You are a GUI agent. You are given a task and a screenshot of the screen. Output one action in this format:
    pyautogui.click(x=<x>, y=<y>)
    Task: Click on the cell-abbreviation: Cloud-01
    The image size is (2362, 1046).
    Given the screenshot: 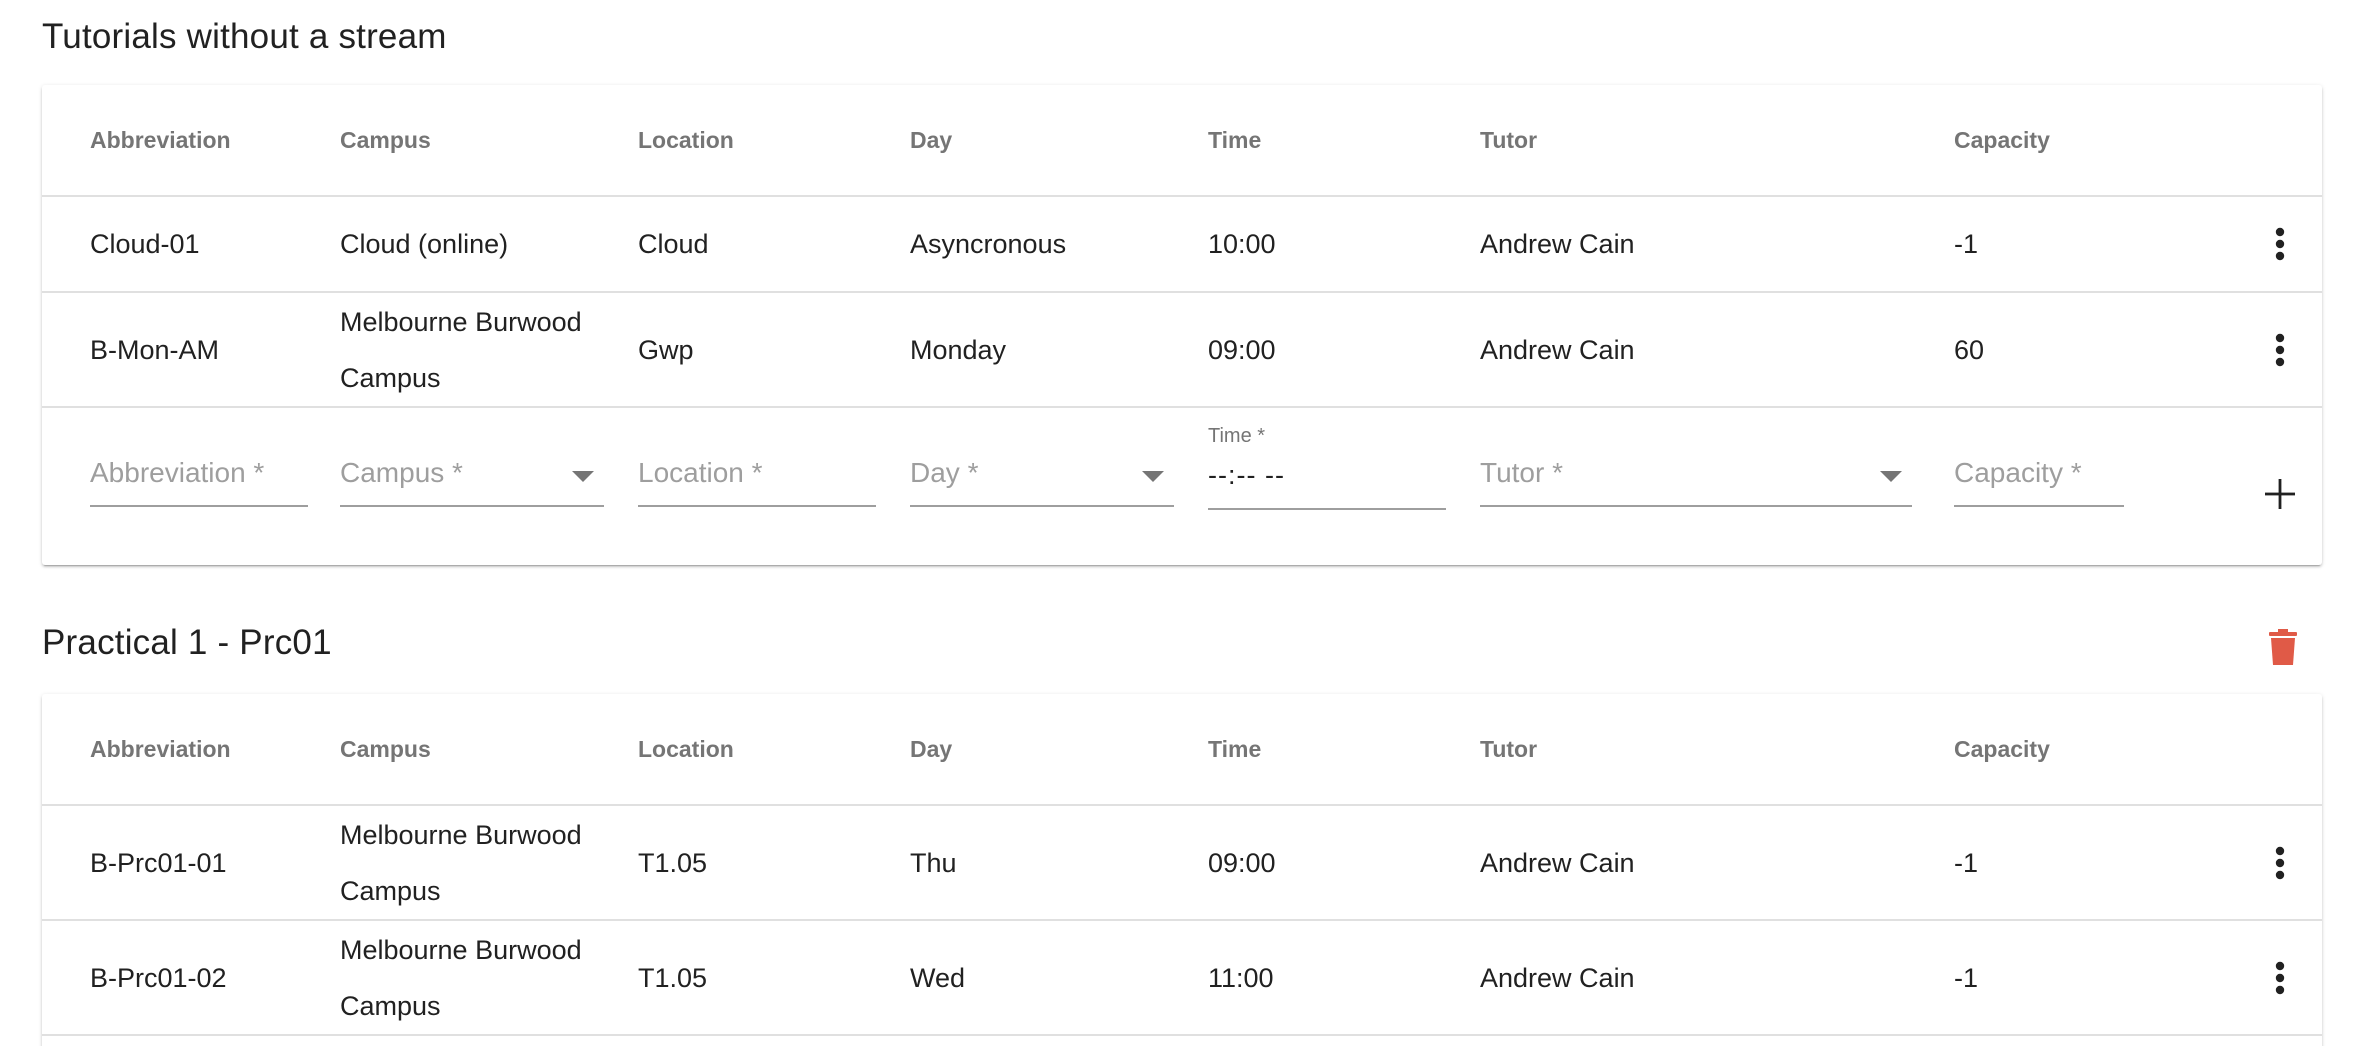 What is the action you would take?
    pyautogui.click(x=145, y=244)
    